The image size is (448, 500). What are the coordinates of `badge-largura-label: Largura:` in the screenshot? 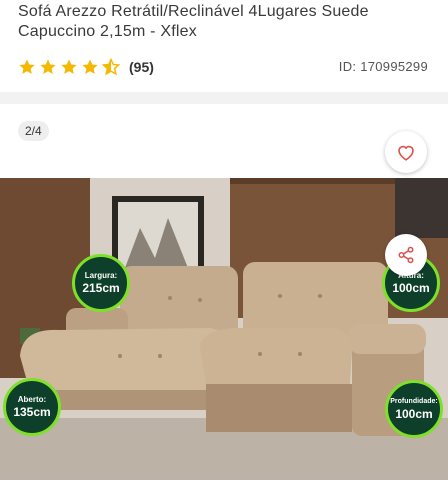 It's located at (101, 275).